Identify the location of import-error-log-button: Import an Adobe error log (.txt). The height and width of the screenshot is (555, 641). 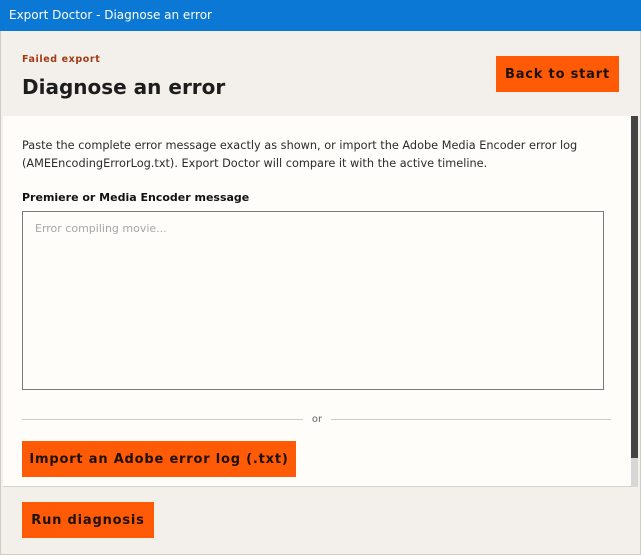
(159, 459).